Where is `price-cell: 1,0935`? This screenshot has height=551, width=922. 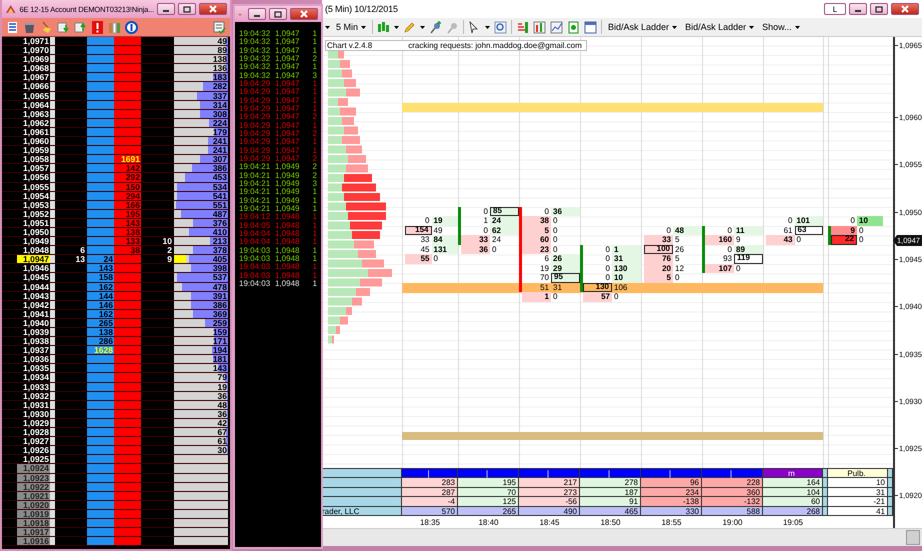
price-cell: 1,0935 is located at coordinates (33, 368).